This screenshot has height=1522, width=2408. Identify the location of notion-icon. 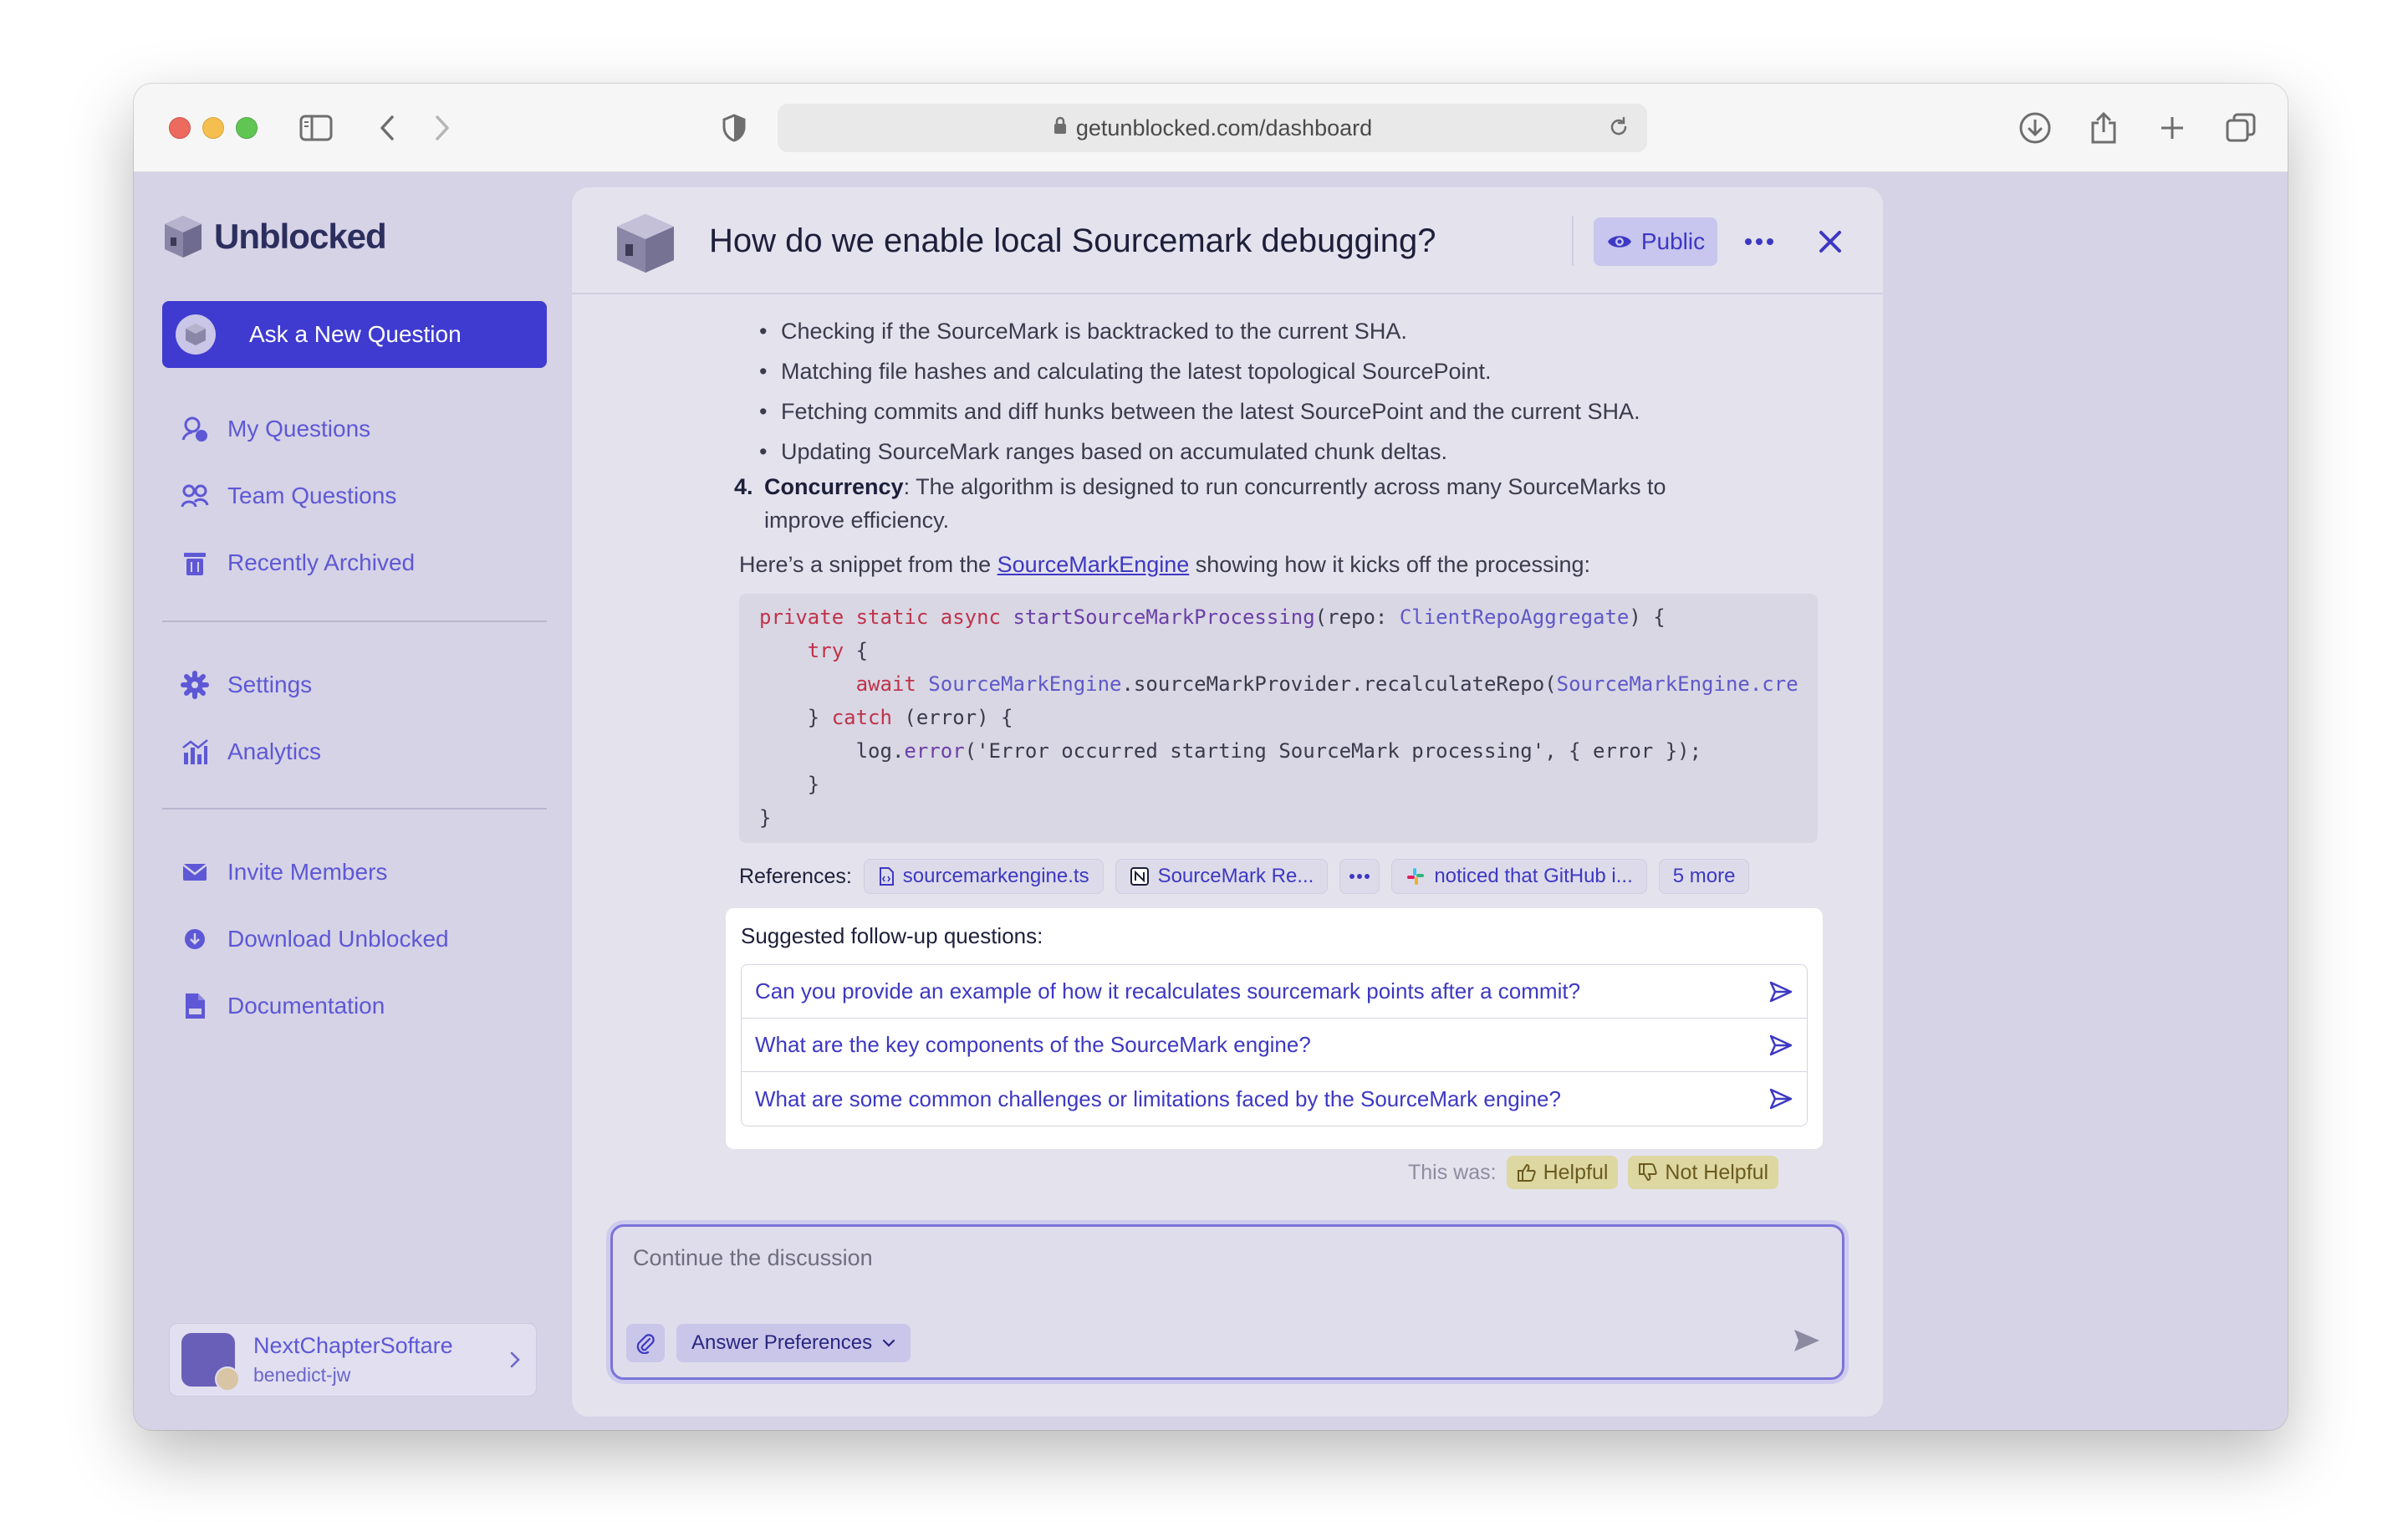
(1139, 877).